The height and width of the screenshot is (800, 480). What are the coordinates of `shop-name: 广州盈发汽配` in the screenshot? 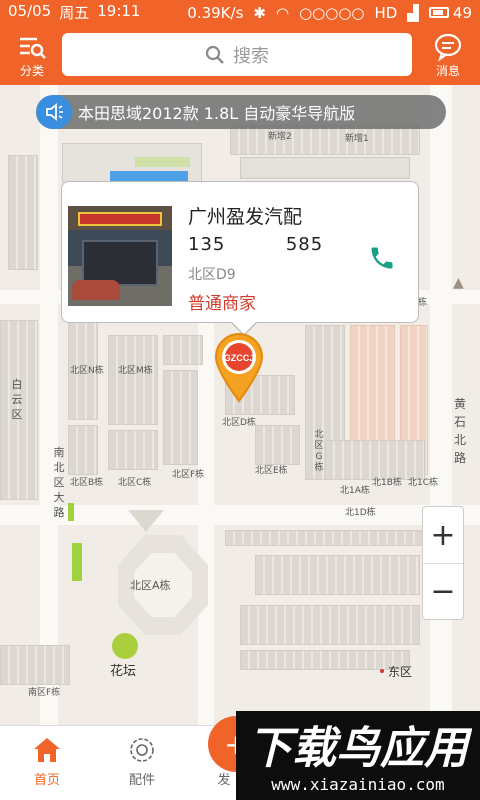 It's located at (245, 217).